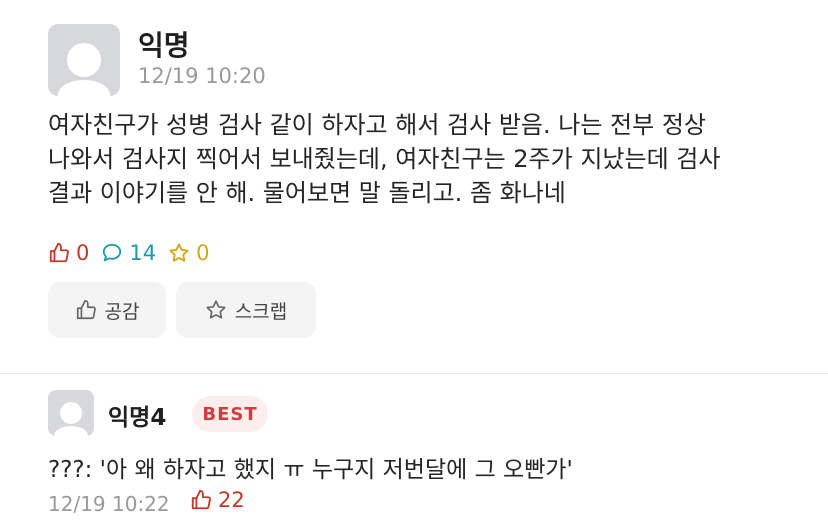 Image resolution: width=828 pixels, height=525 pixels. I want to click on like-button: 공감, so click(107, 310).